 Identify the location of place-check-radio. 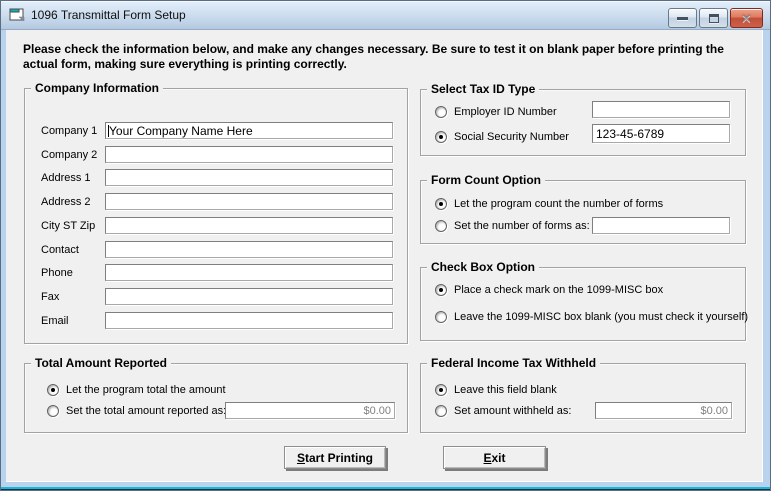
(441, 290).